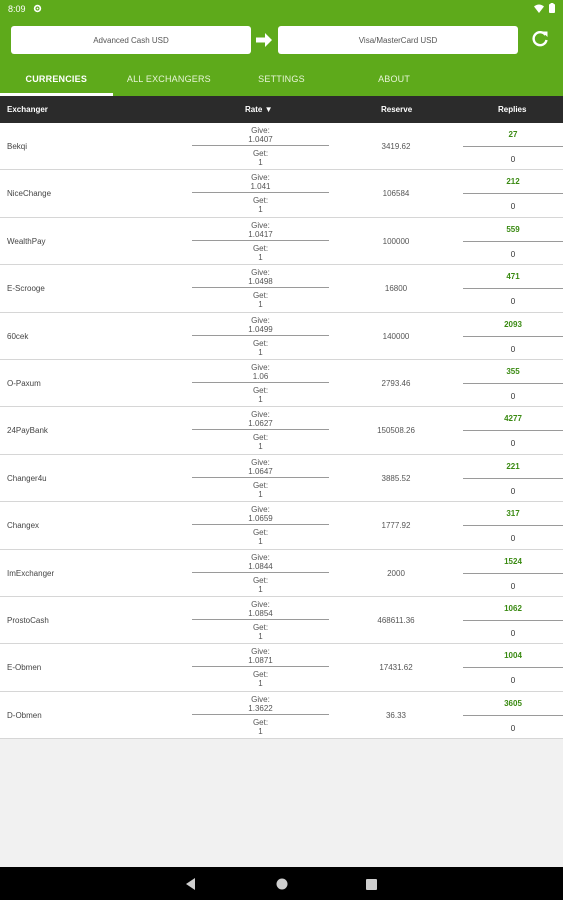 This screenshot has width=563, height=900. I want to click on table-row: Bekqi Give: 1.0407 Get: 1 3419.62 27 0, so click(281, 147).